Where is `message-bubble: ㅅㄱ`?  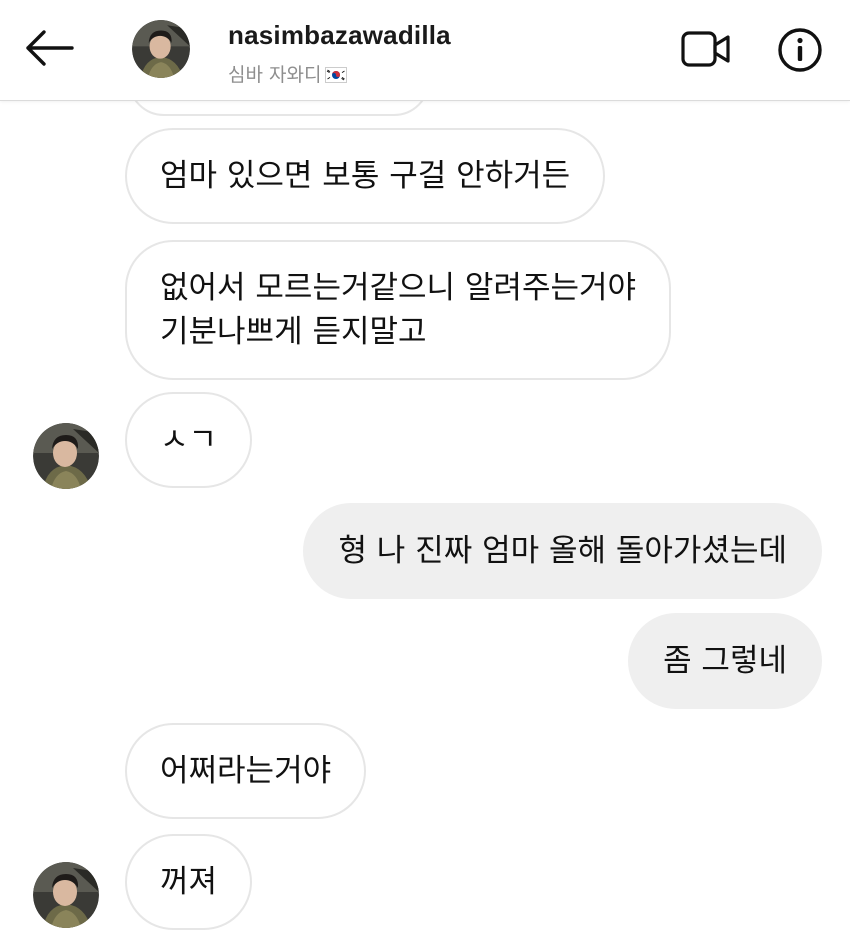
message-bubble: ㅅㄱ is located at coordinates (189, 440).